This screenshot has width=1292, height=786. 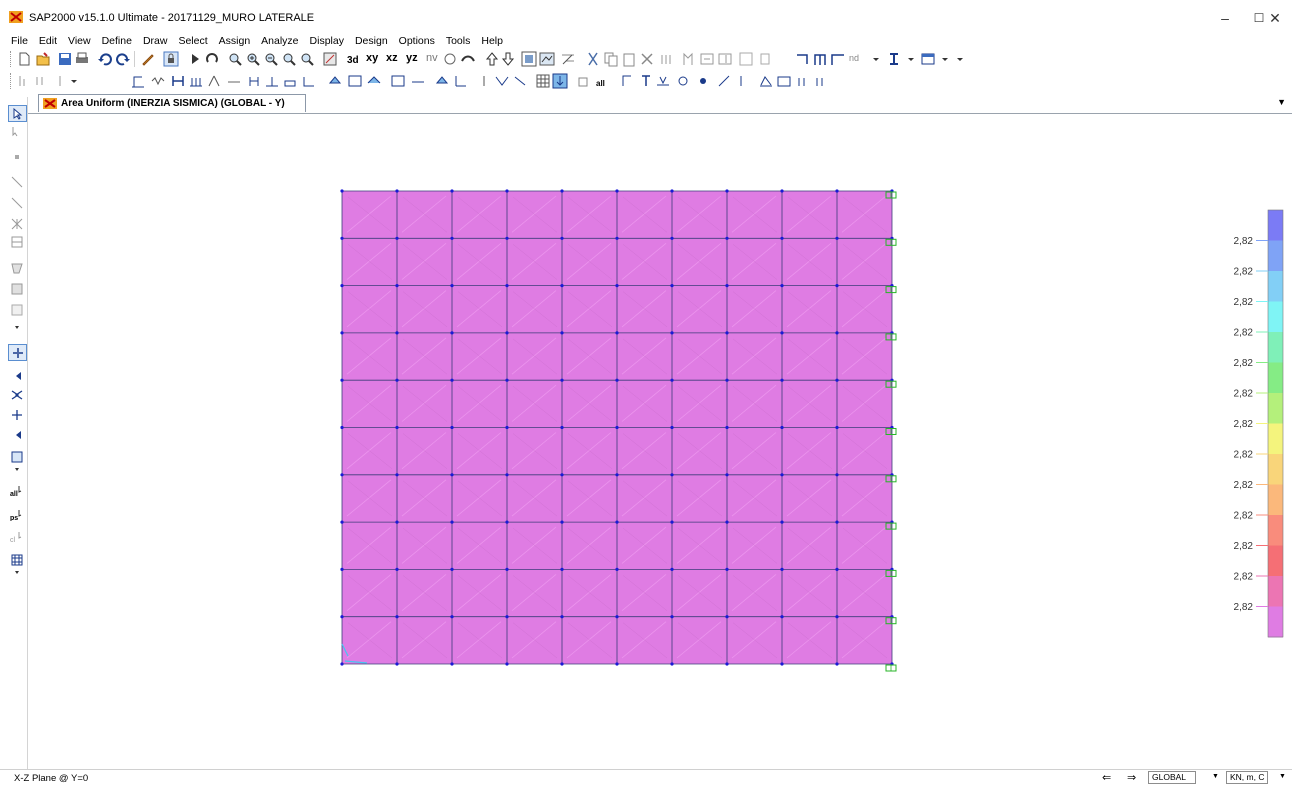 What do you see at coordinates (1215, 776) in the screenshot?
I see `coordinate-system-dropdown-icon: ▼` at bounding box center [1215, 776].